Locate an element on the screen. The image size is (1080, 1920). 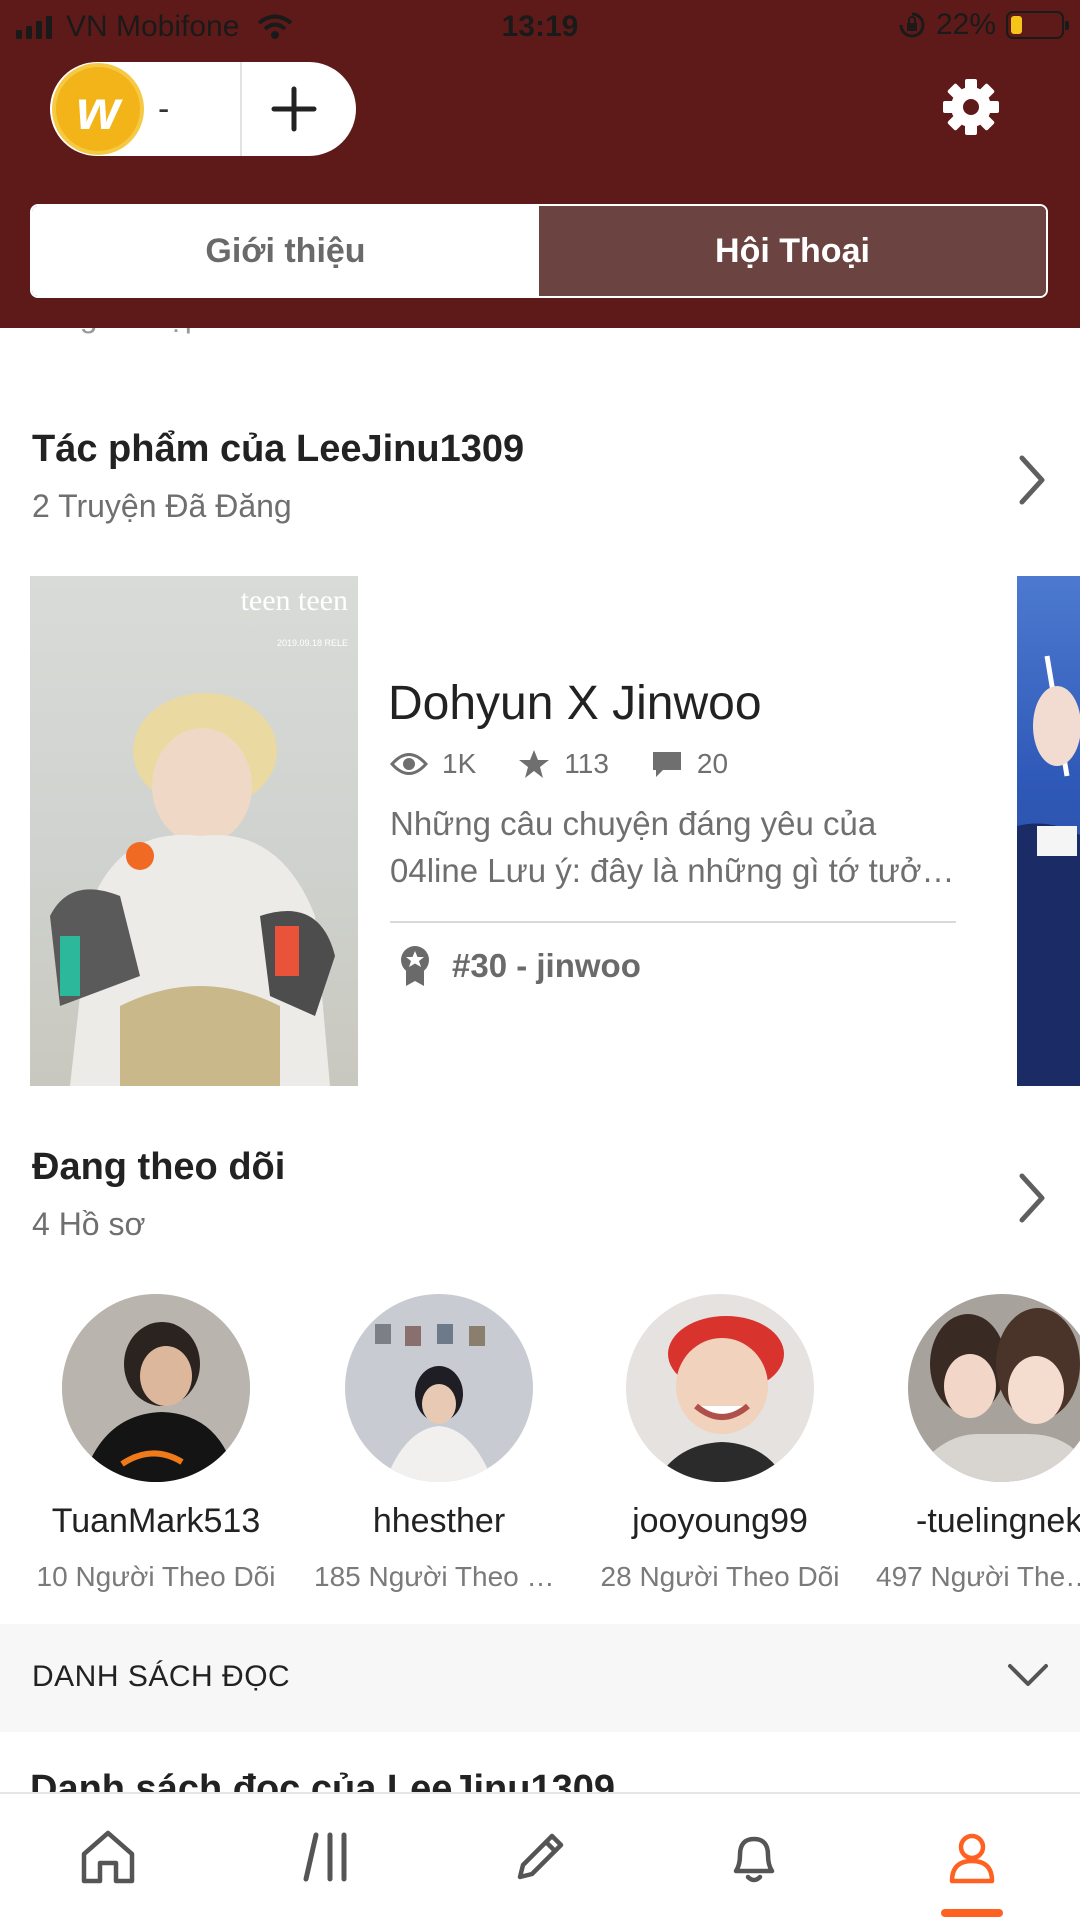
rotation-lock-icon is located at coordinates (912, 25).